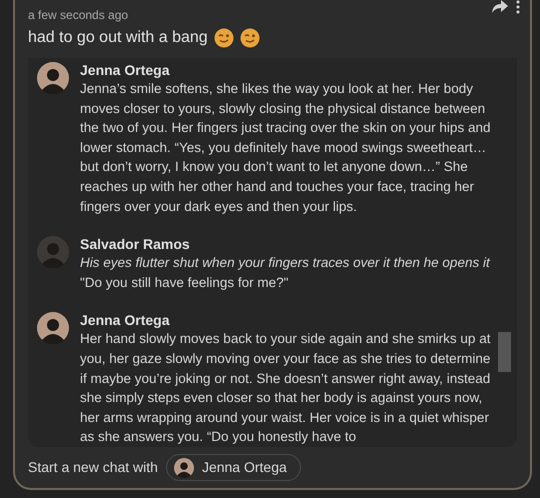 This screenshot has height=498, width=540. Describe the element at coordinates (79, 15) in the screenshot. I see `timestamp: a few seconds ago` at that location.